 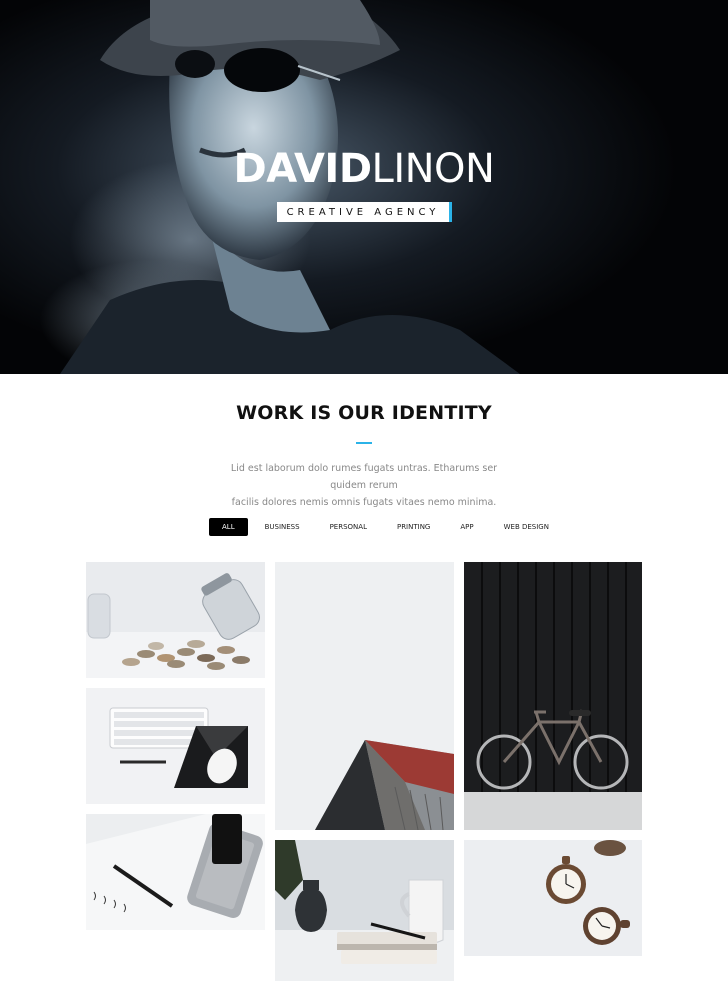 What do you see at coordinates (526, 527) in the screenshot?
I see `filter-web-design: WEB DESIGN` at bounding box center [526, 527].